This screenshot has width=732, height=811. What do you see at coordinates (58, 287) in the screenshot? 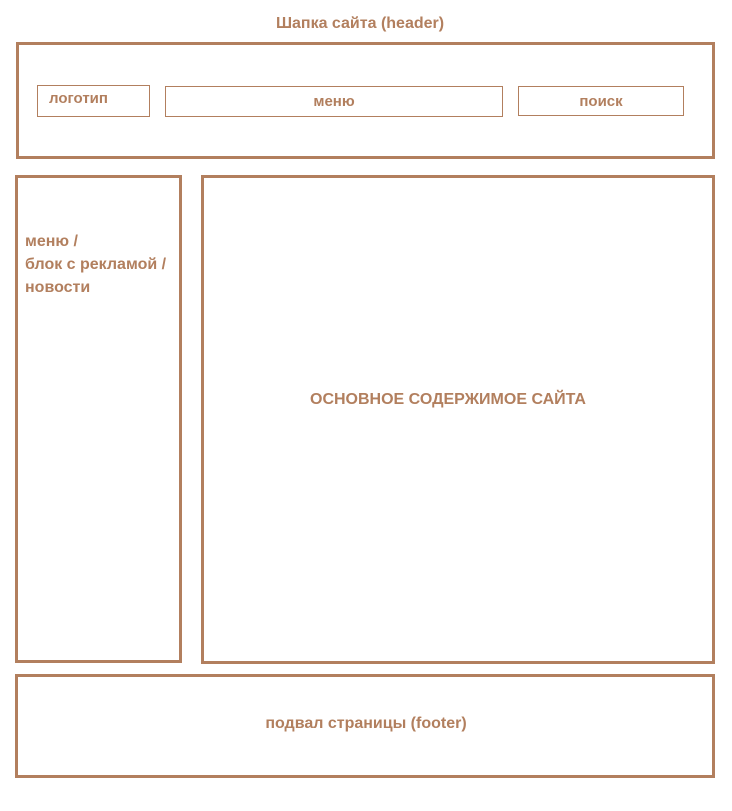
I see `sidebar-label-line-3: новости` at bounding box center [58, 287].